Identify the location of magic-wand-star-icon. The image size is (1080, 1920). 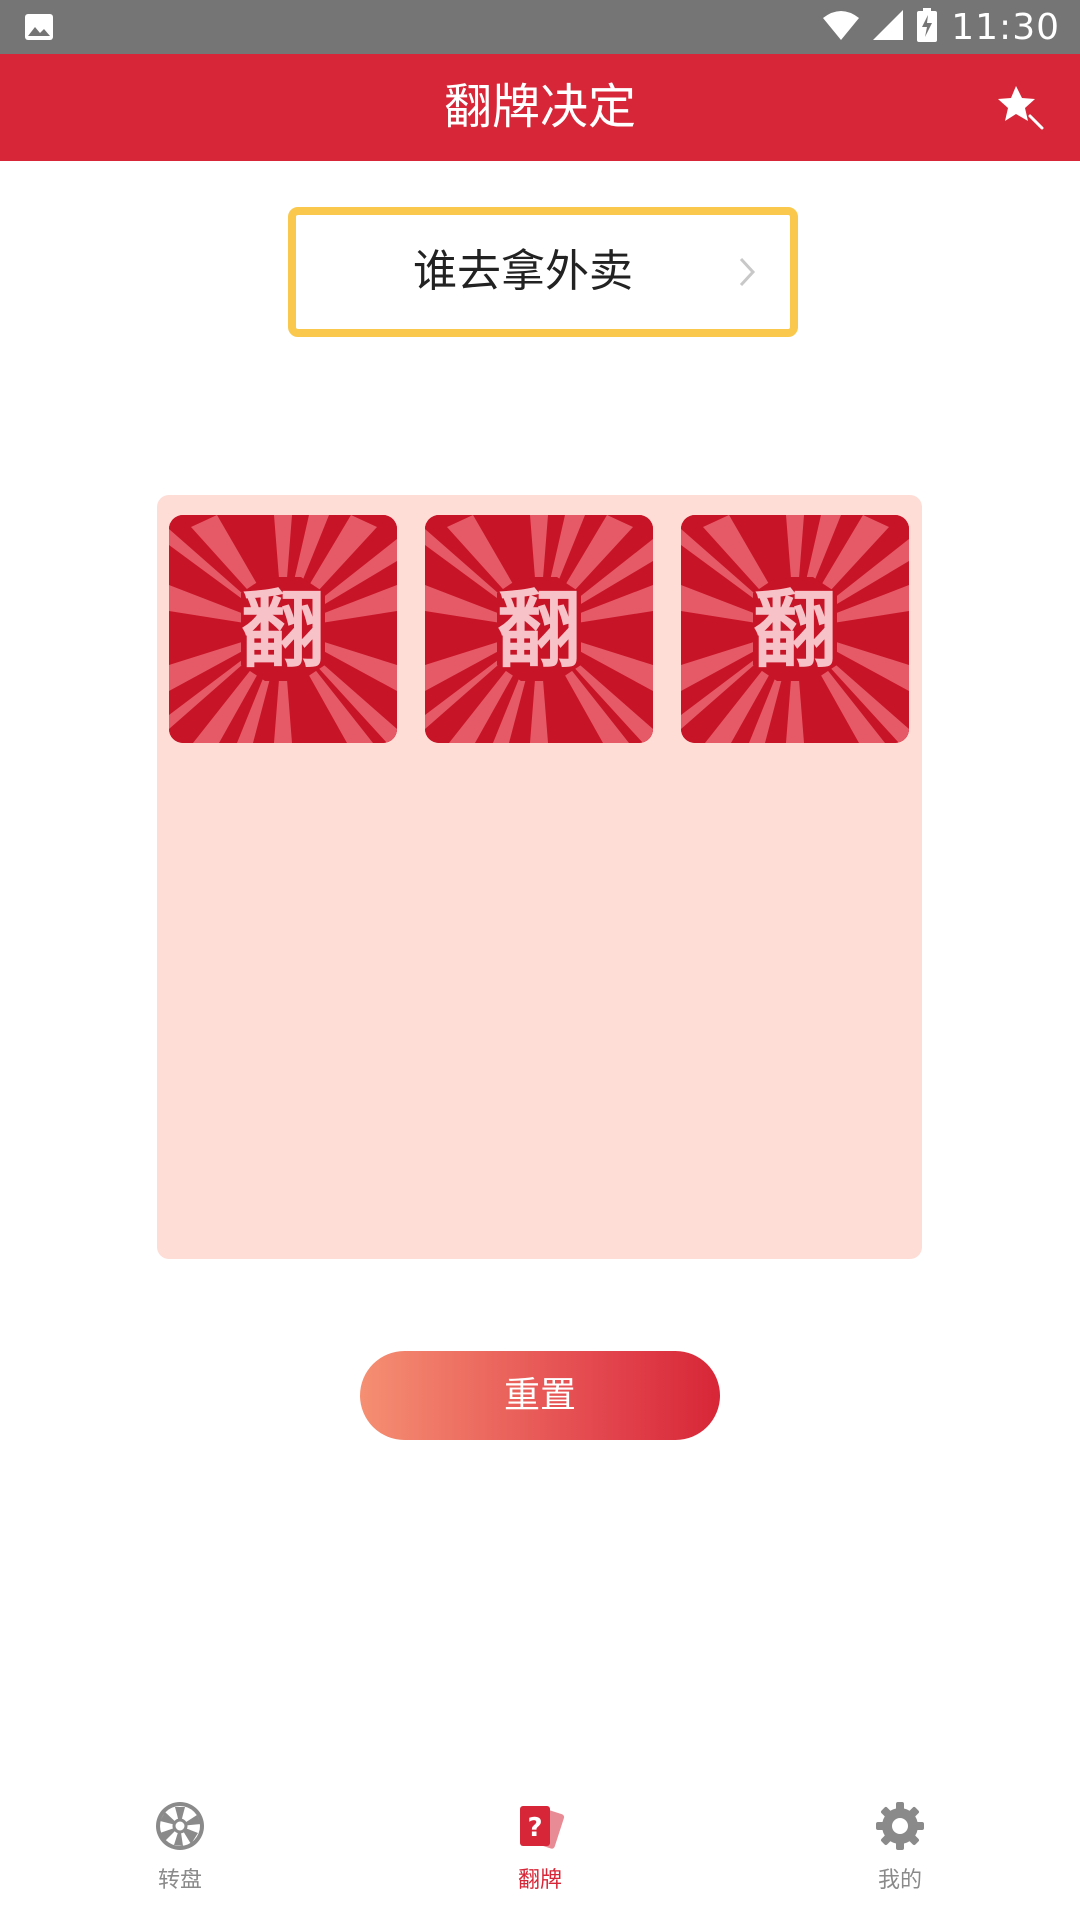
(1023, 109).